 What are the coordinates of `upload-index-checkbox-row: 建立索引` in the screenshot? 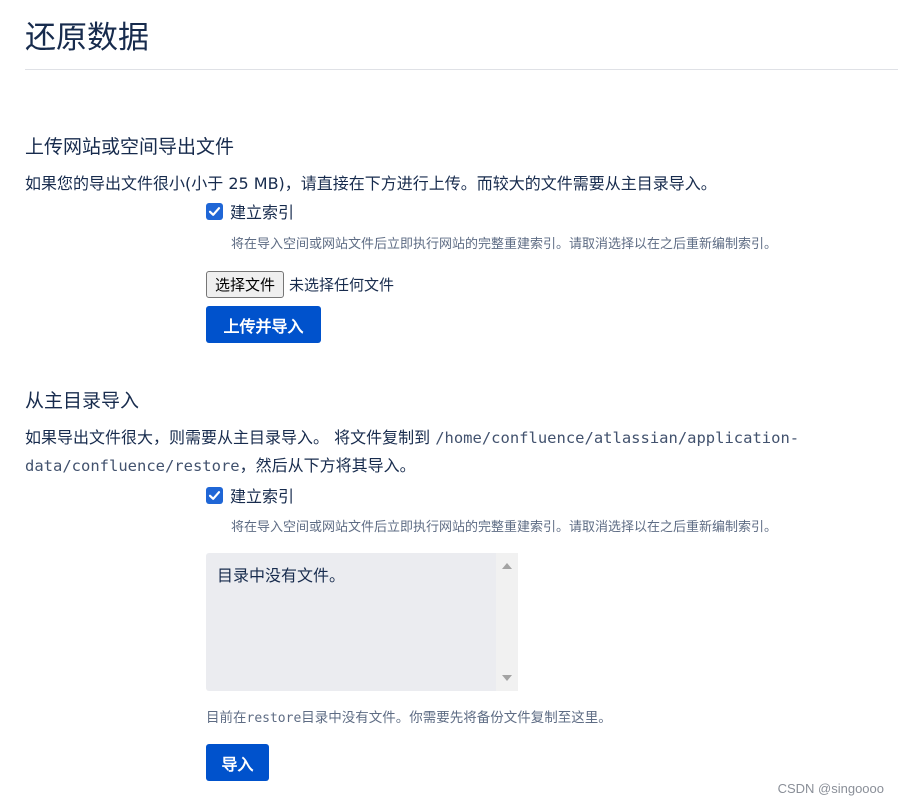 It's located at (250, 211).